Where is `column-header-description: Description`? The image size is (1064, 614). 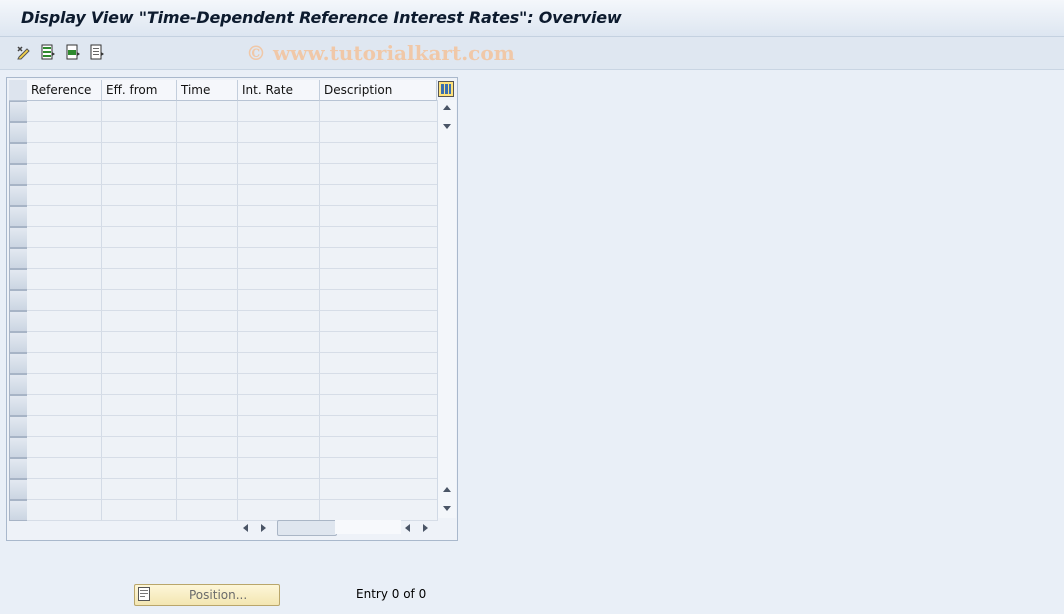
column-header-description: Description is located at coordinates (378, 90).